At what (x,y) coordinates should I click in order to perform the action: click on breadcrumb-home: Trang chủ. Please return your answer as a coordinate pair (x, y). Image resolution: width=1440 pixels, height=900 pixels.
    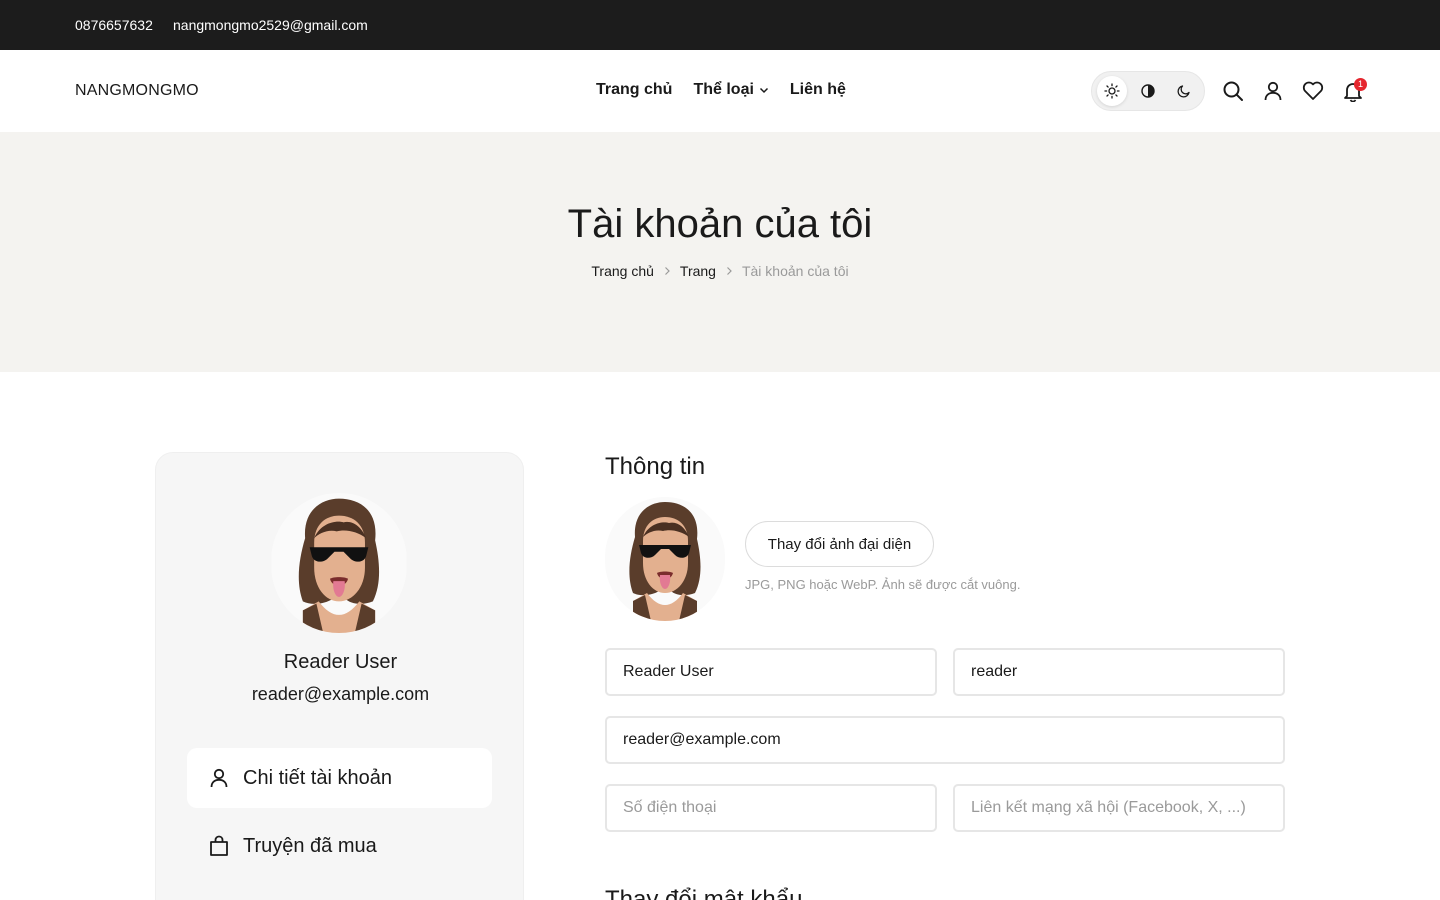
    Looking at the image, I should click on (622, 271).